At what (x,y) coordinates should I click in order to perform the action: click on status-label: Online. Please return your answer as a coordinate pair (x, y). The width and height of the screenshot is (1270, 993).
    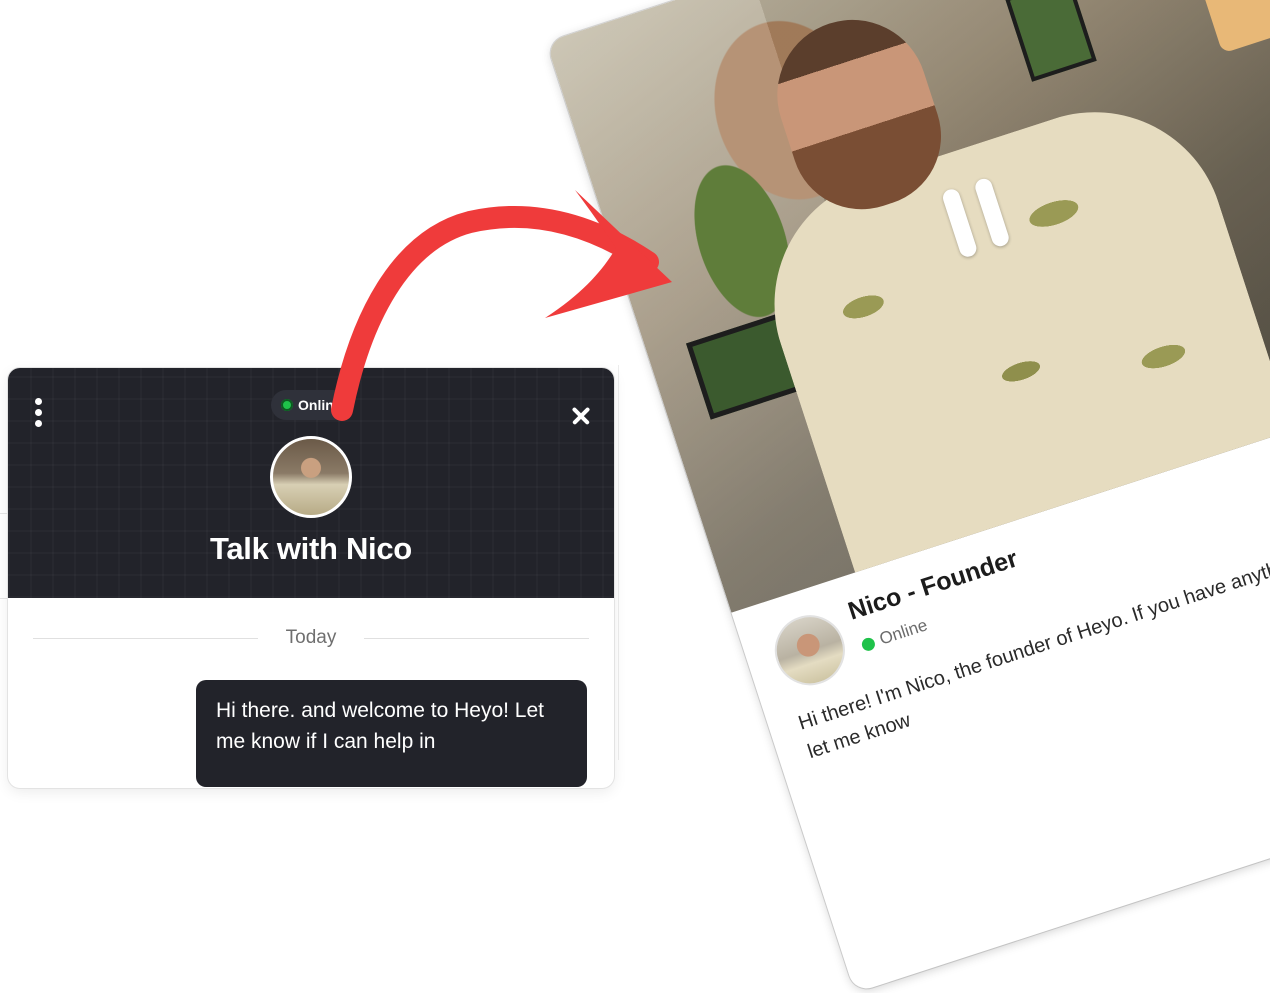
    Looking at the image, I should click on (320, 405).